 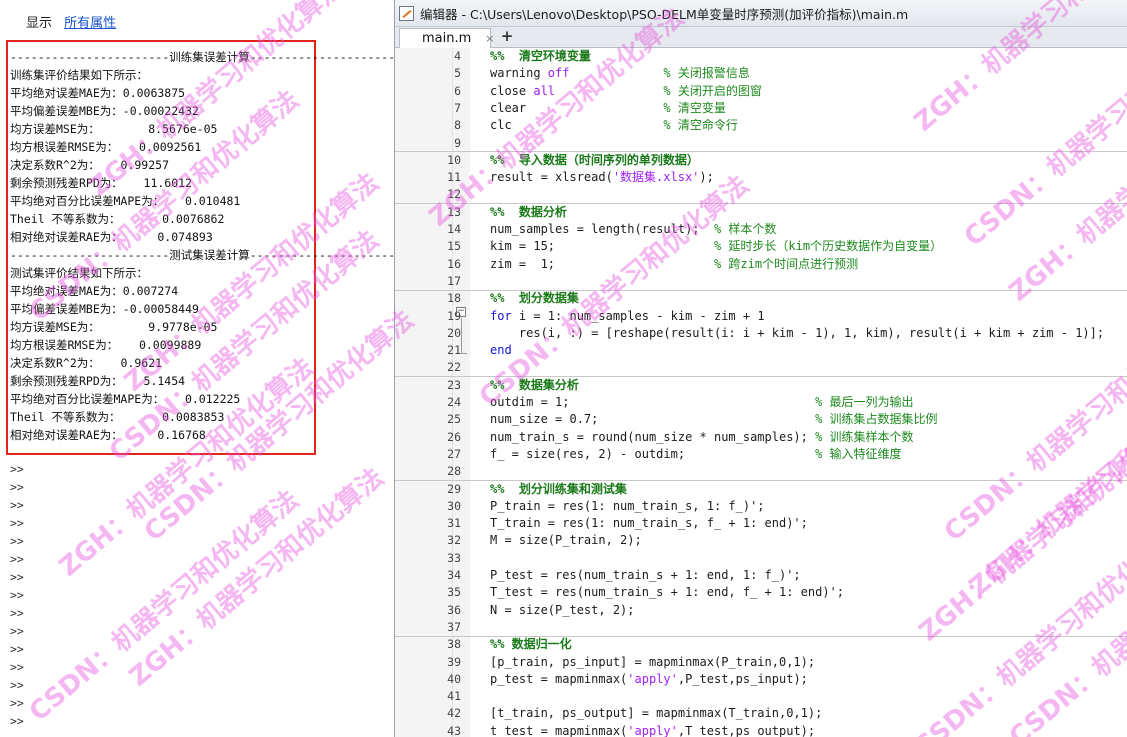 I want to click on code-line: 6 close all % 关闭开启的图窗, so click(x=761, y=91).